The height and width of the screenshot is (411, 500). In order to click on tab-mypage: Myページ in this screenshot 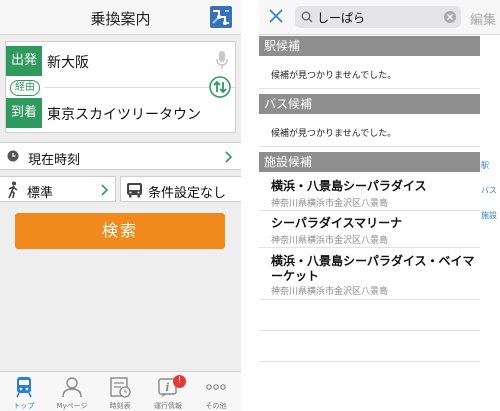, I will do `click(72, 391)`.